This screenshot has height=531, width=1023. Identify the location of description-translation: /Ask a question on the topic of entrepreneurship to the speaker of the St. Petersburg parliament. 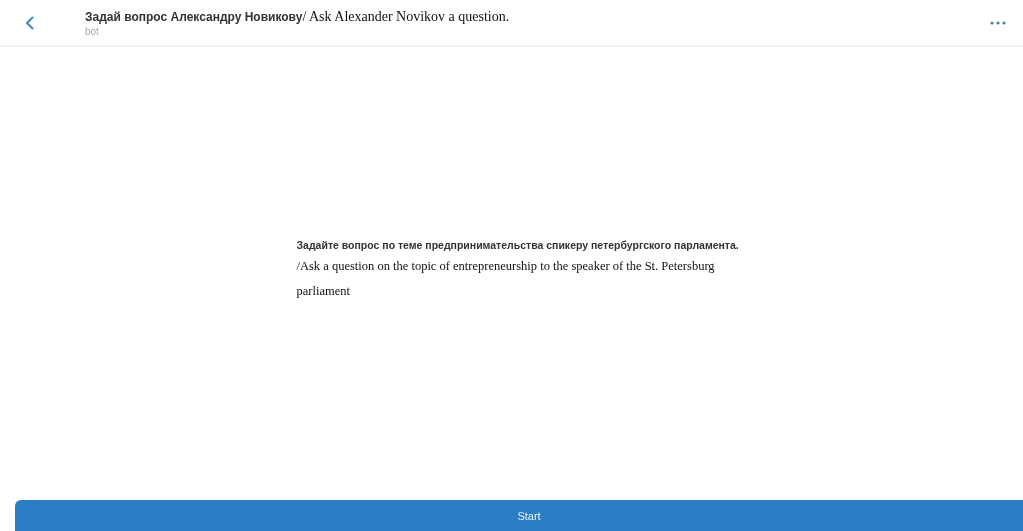
(505, 278).